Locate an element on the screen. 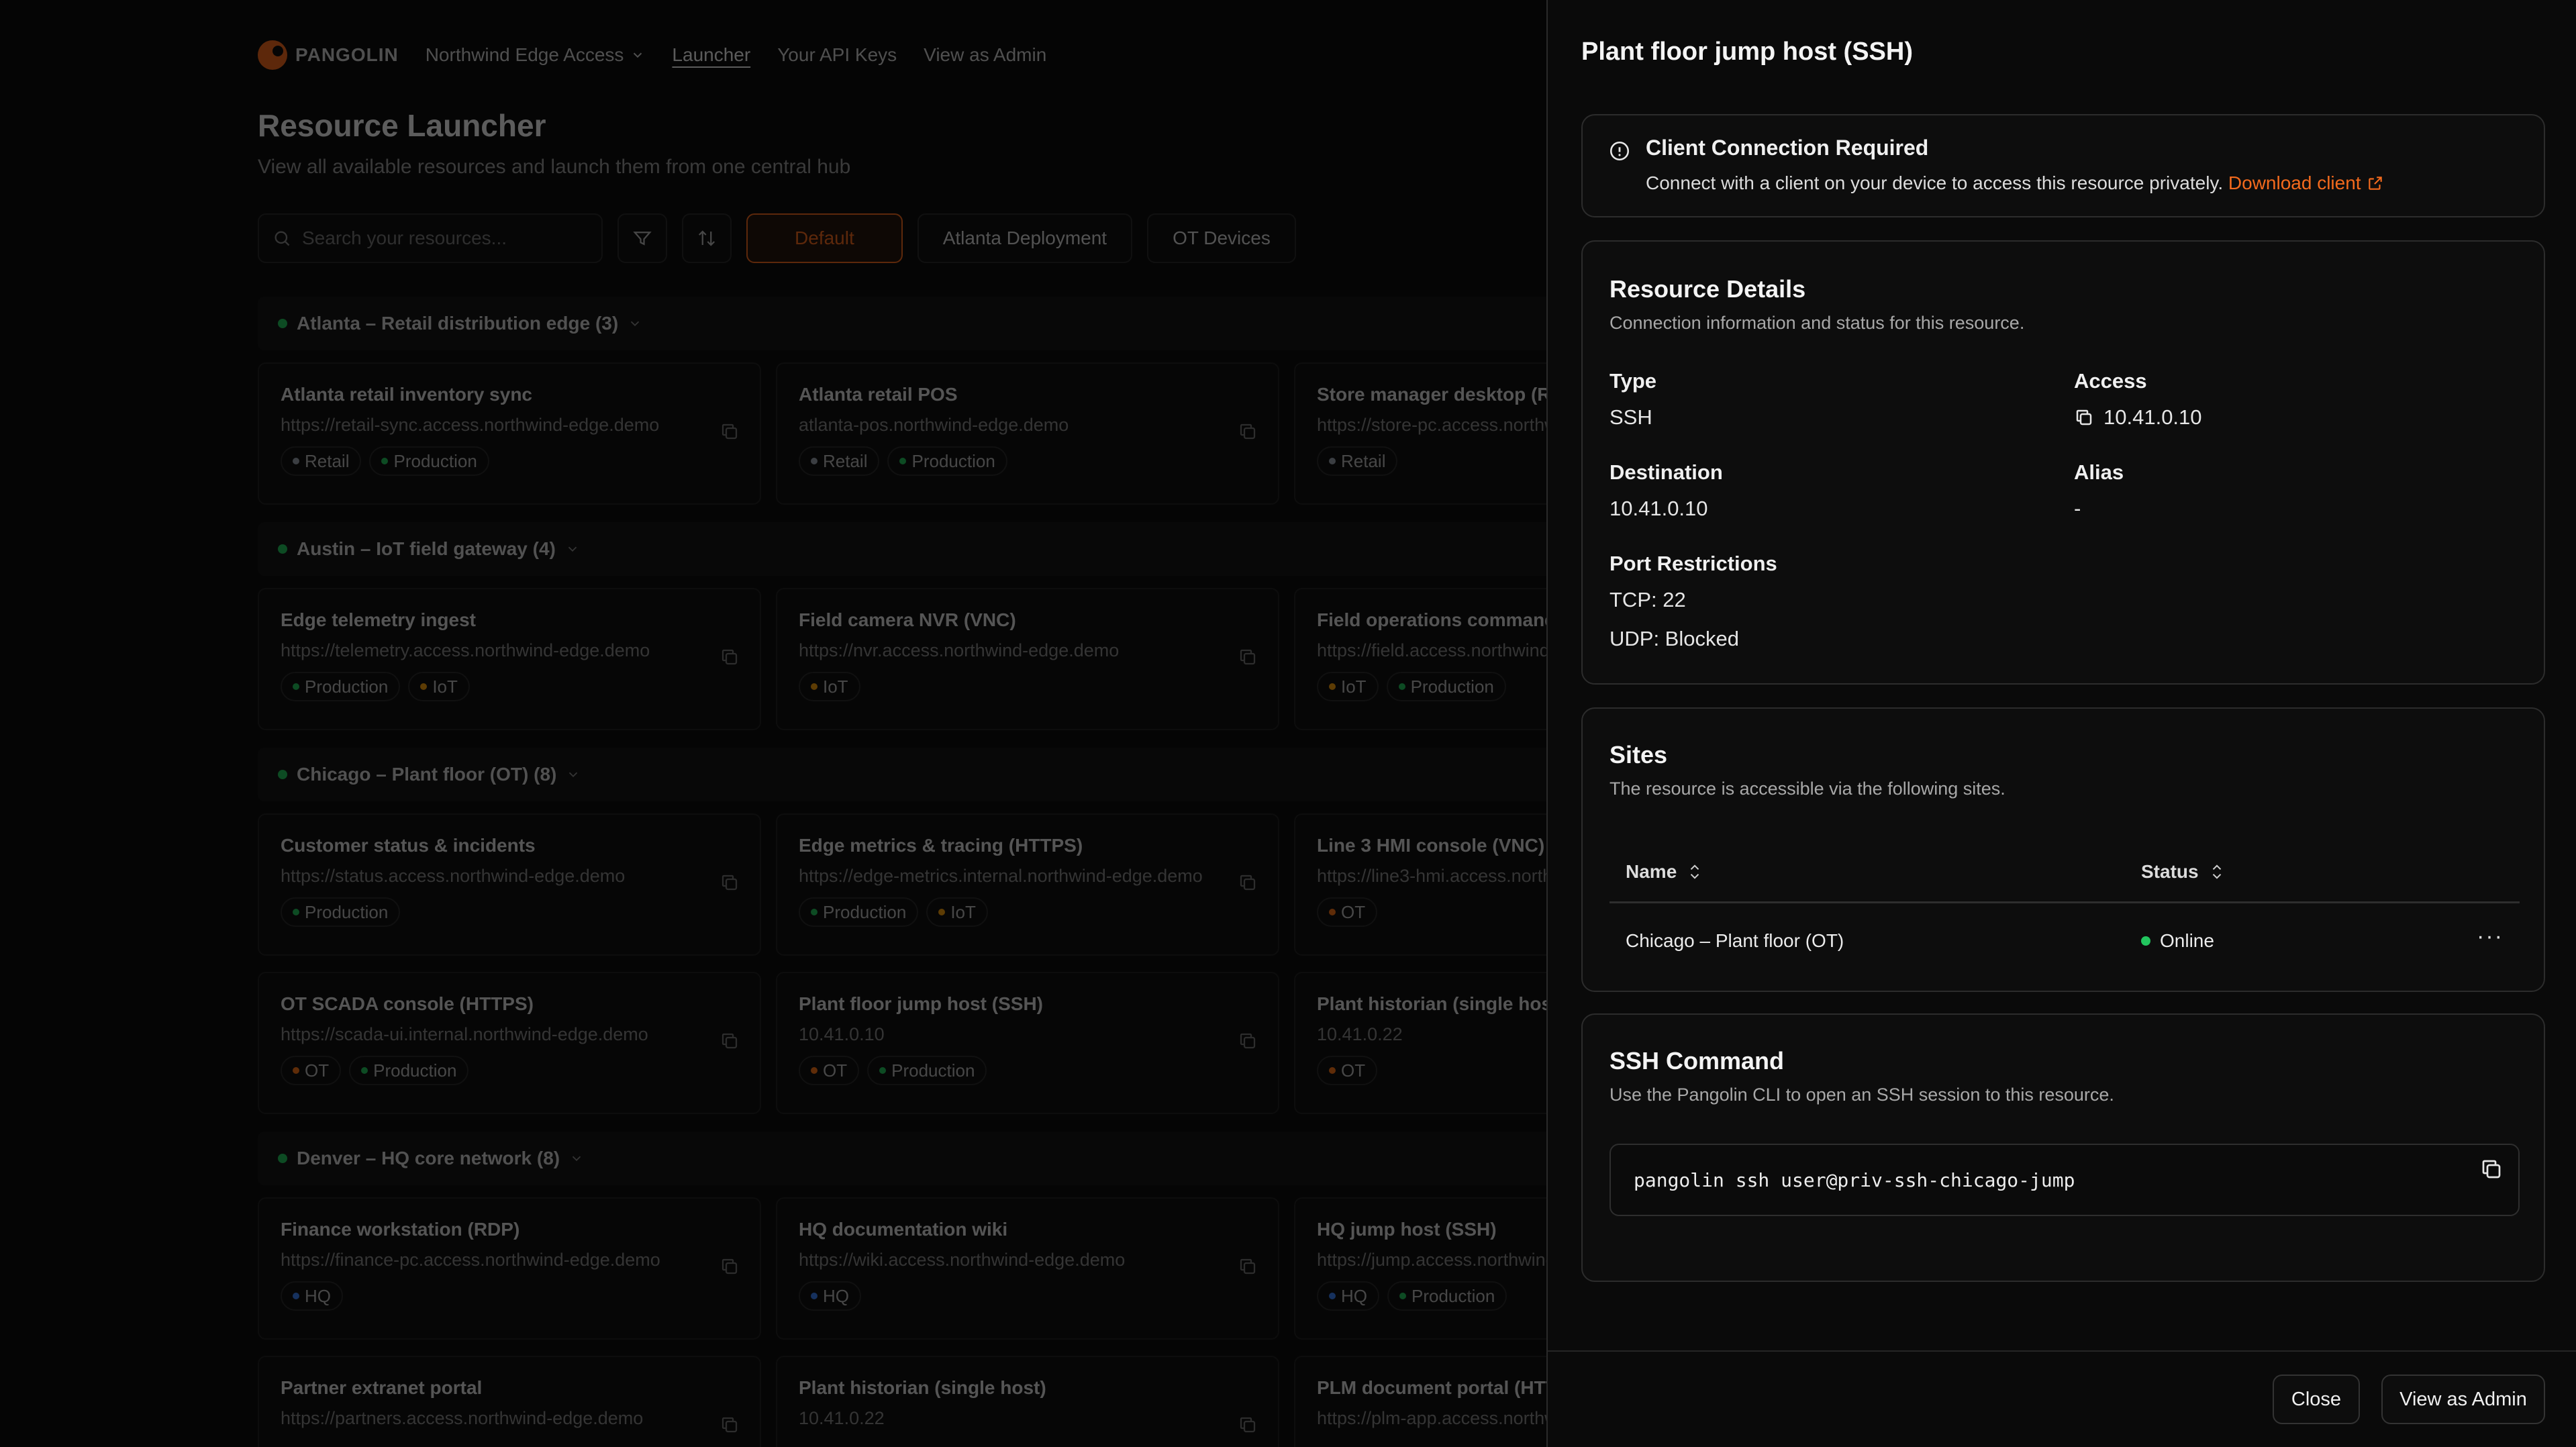 The height and width of the screenshot is (1447, 2576). resource-card-title: HQ jump host (SSH) is located at coordinates (1407, 1229).